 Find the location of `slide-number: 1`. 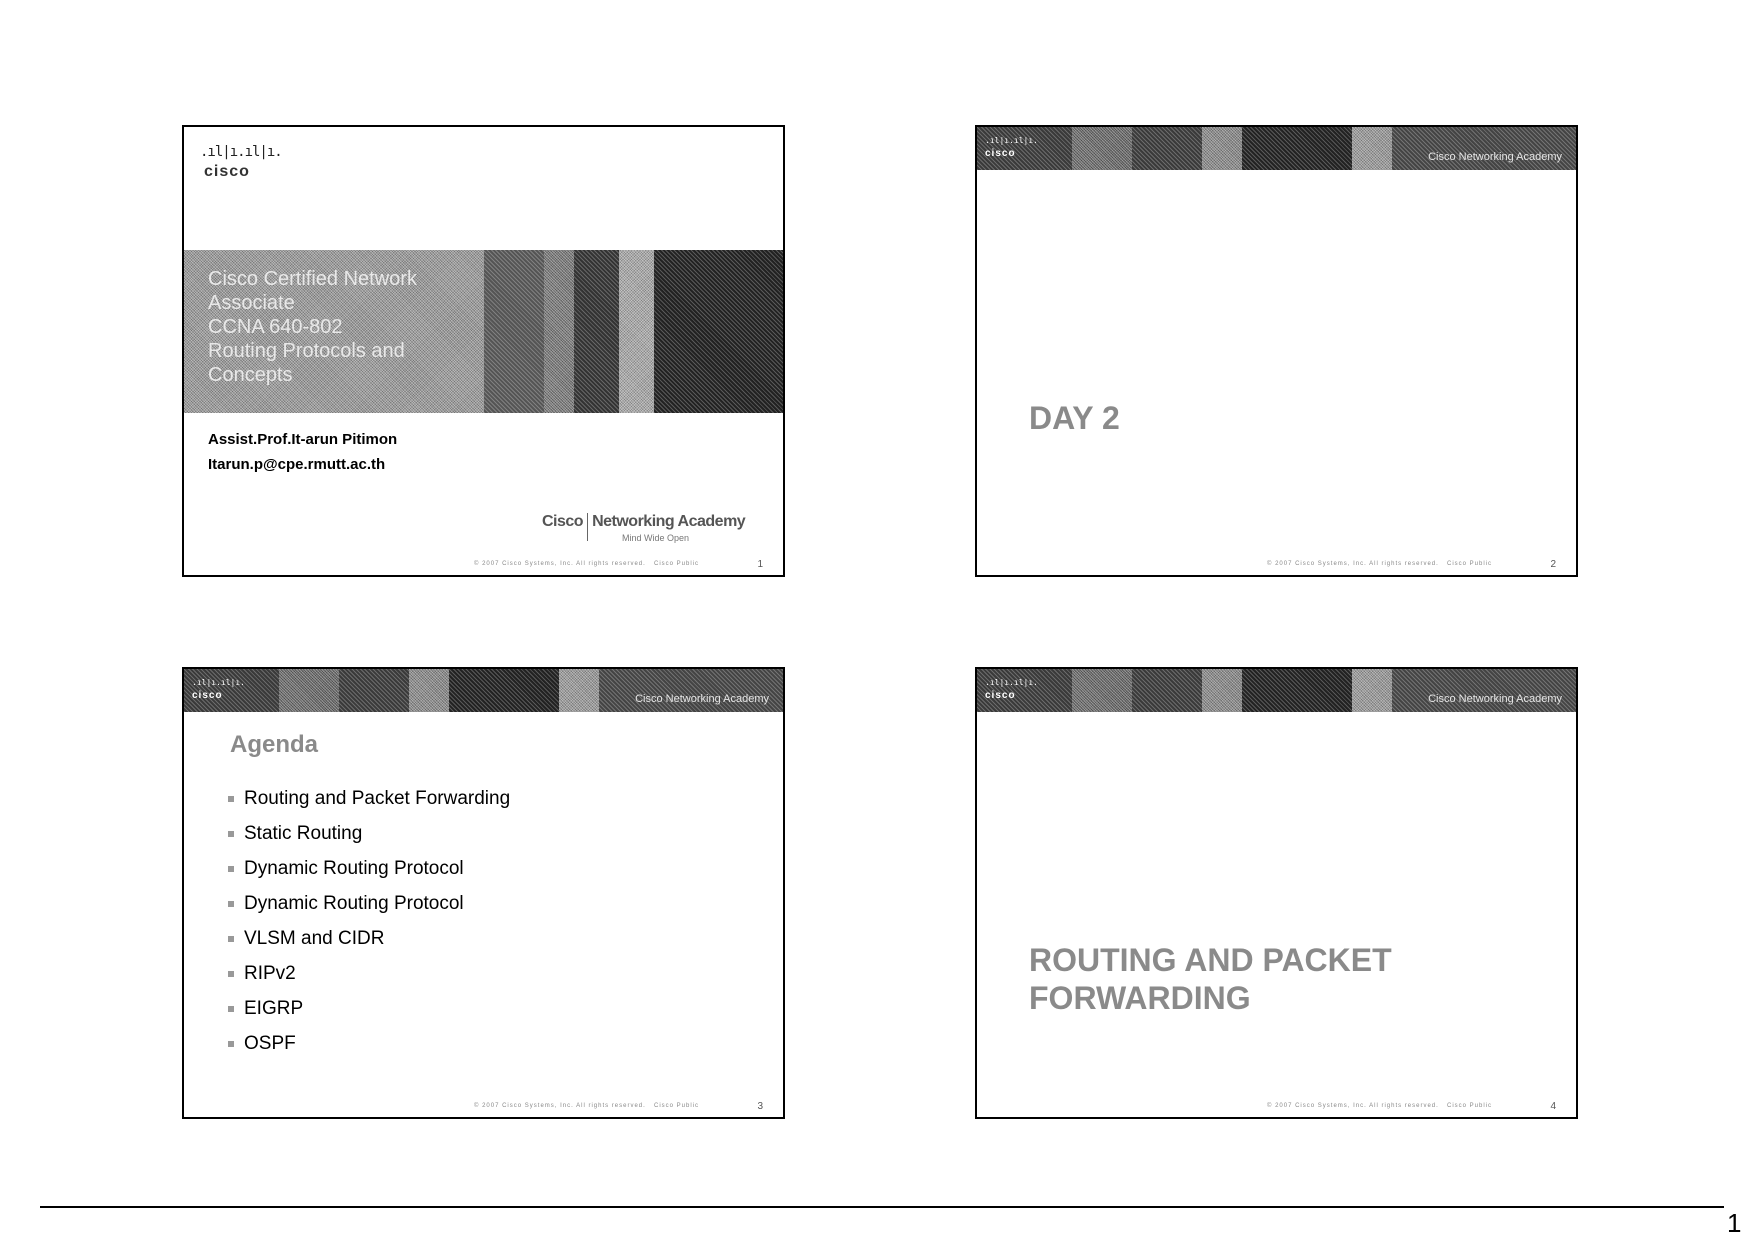

slide-number: 1 is located at coordinates (760, 564).